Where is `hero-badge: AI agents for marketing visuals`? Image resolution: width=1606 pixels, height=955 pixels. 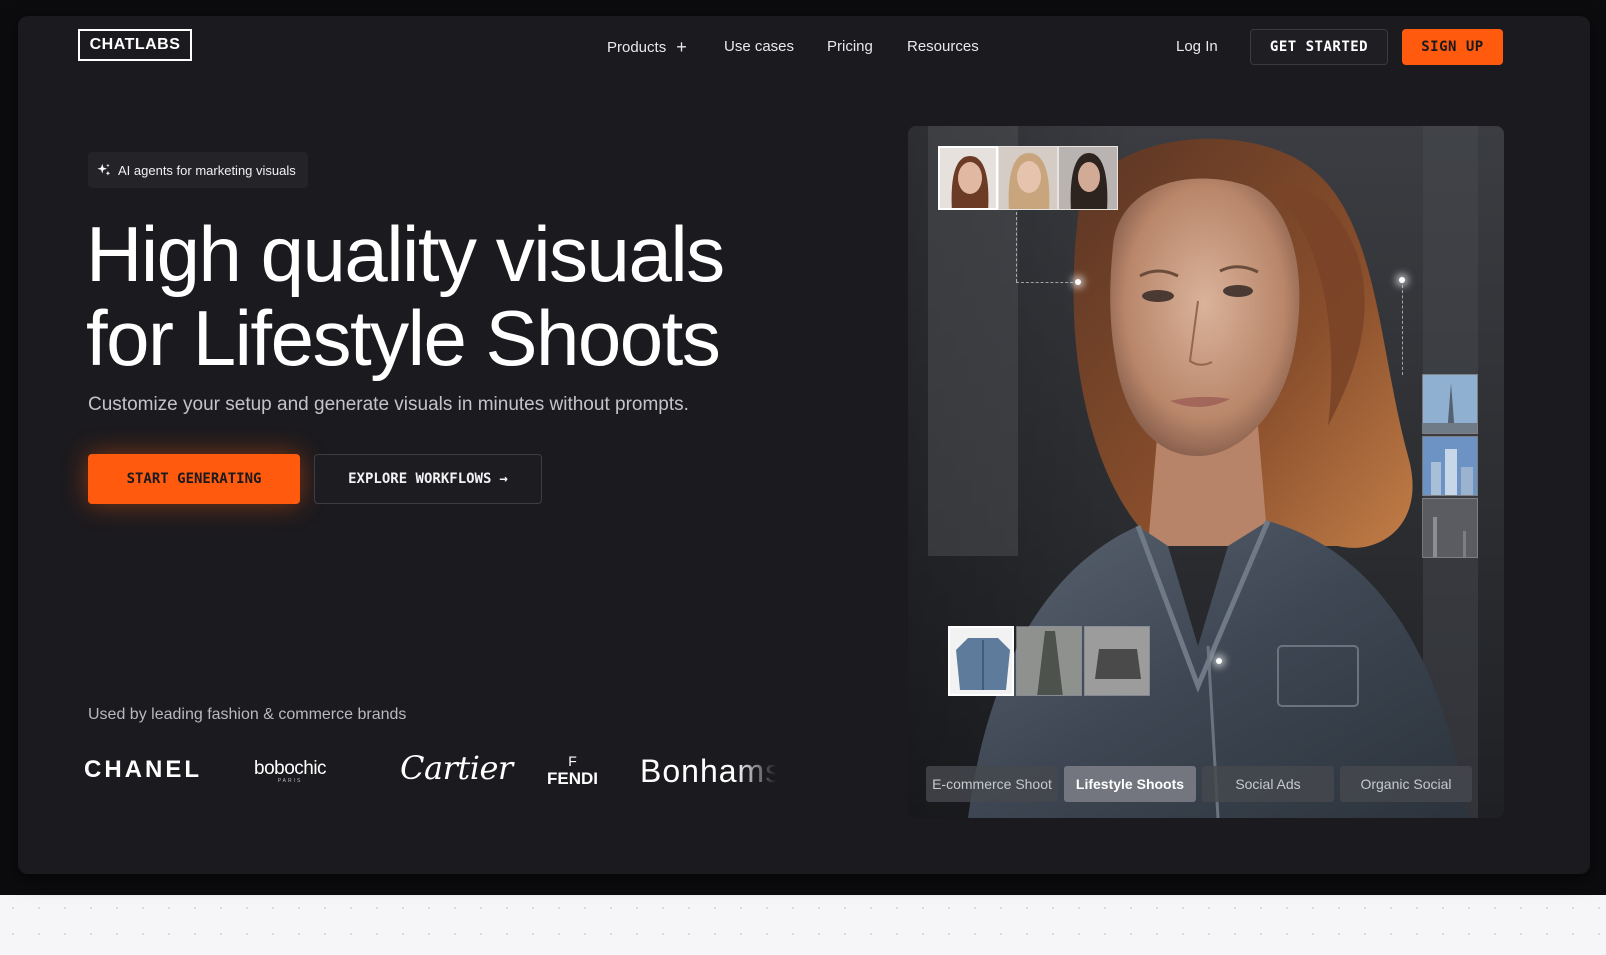
hero-badge: AI agents for marketing visuals is located at coordinates (198, 170).